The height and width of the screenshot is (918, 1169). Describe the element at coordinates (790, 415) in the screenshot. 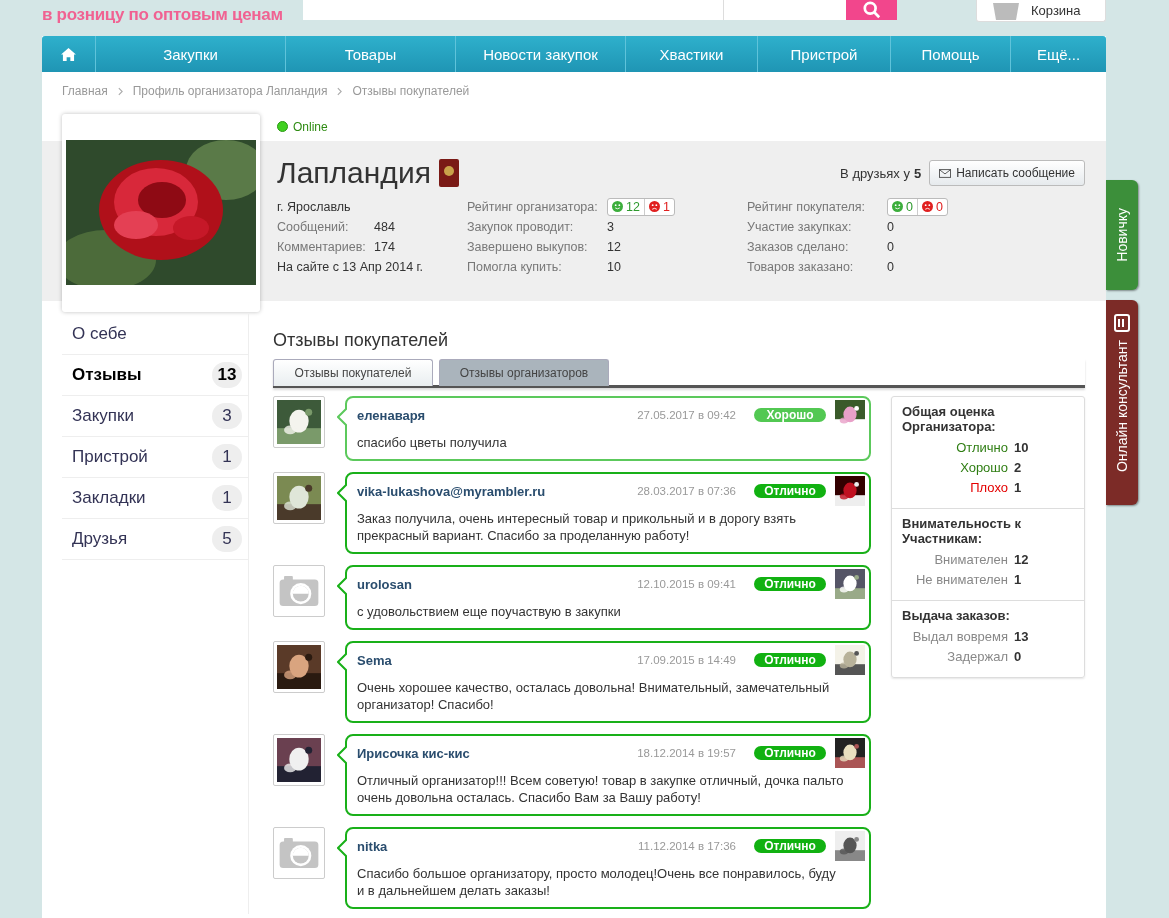

I see `rating-badge: Хорошо` at that location.